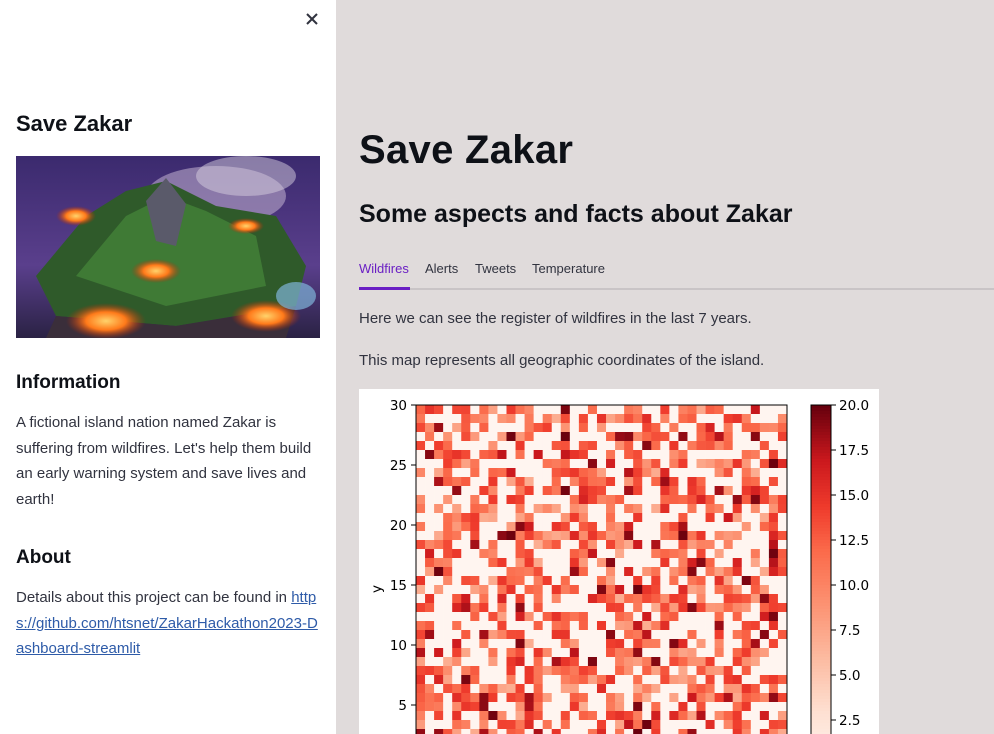 The height and width of the screenshot is (734, 994). I want to click on close-icon, so click(312, 19).